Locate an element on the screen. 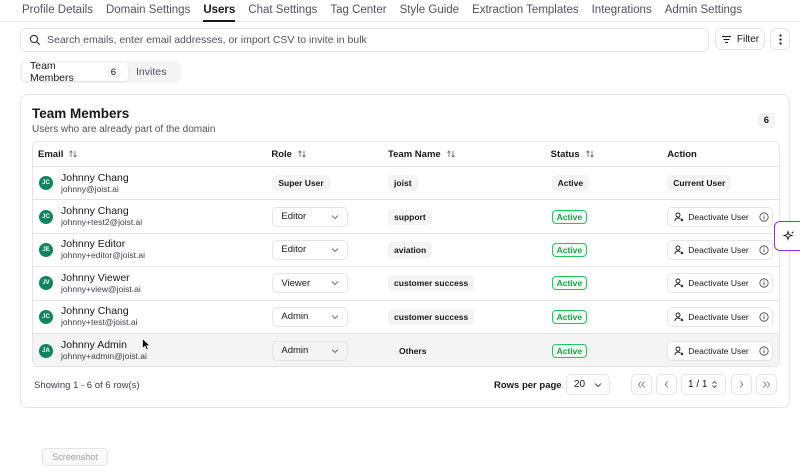  row-count-text: Showing 1 - 6 of 6 row(s) is located at coordinates (87, 385).